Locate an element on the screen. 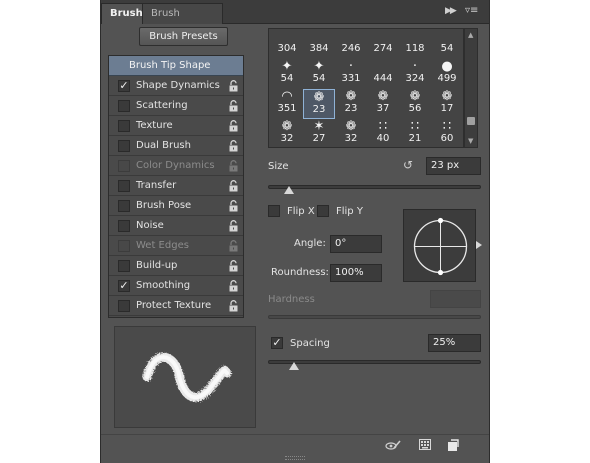 Image resolution: width=590 pixels, height=463 pixels. brush-tip-cell: 384 is located at coordinates (319, 44).